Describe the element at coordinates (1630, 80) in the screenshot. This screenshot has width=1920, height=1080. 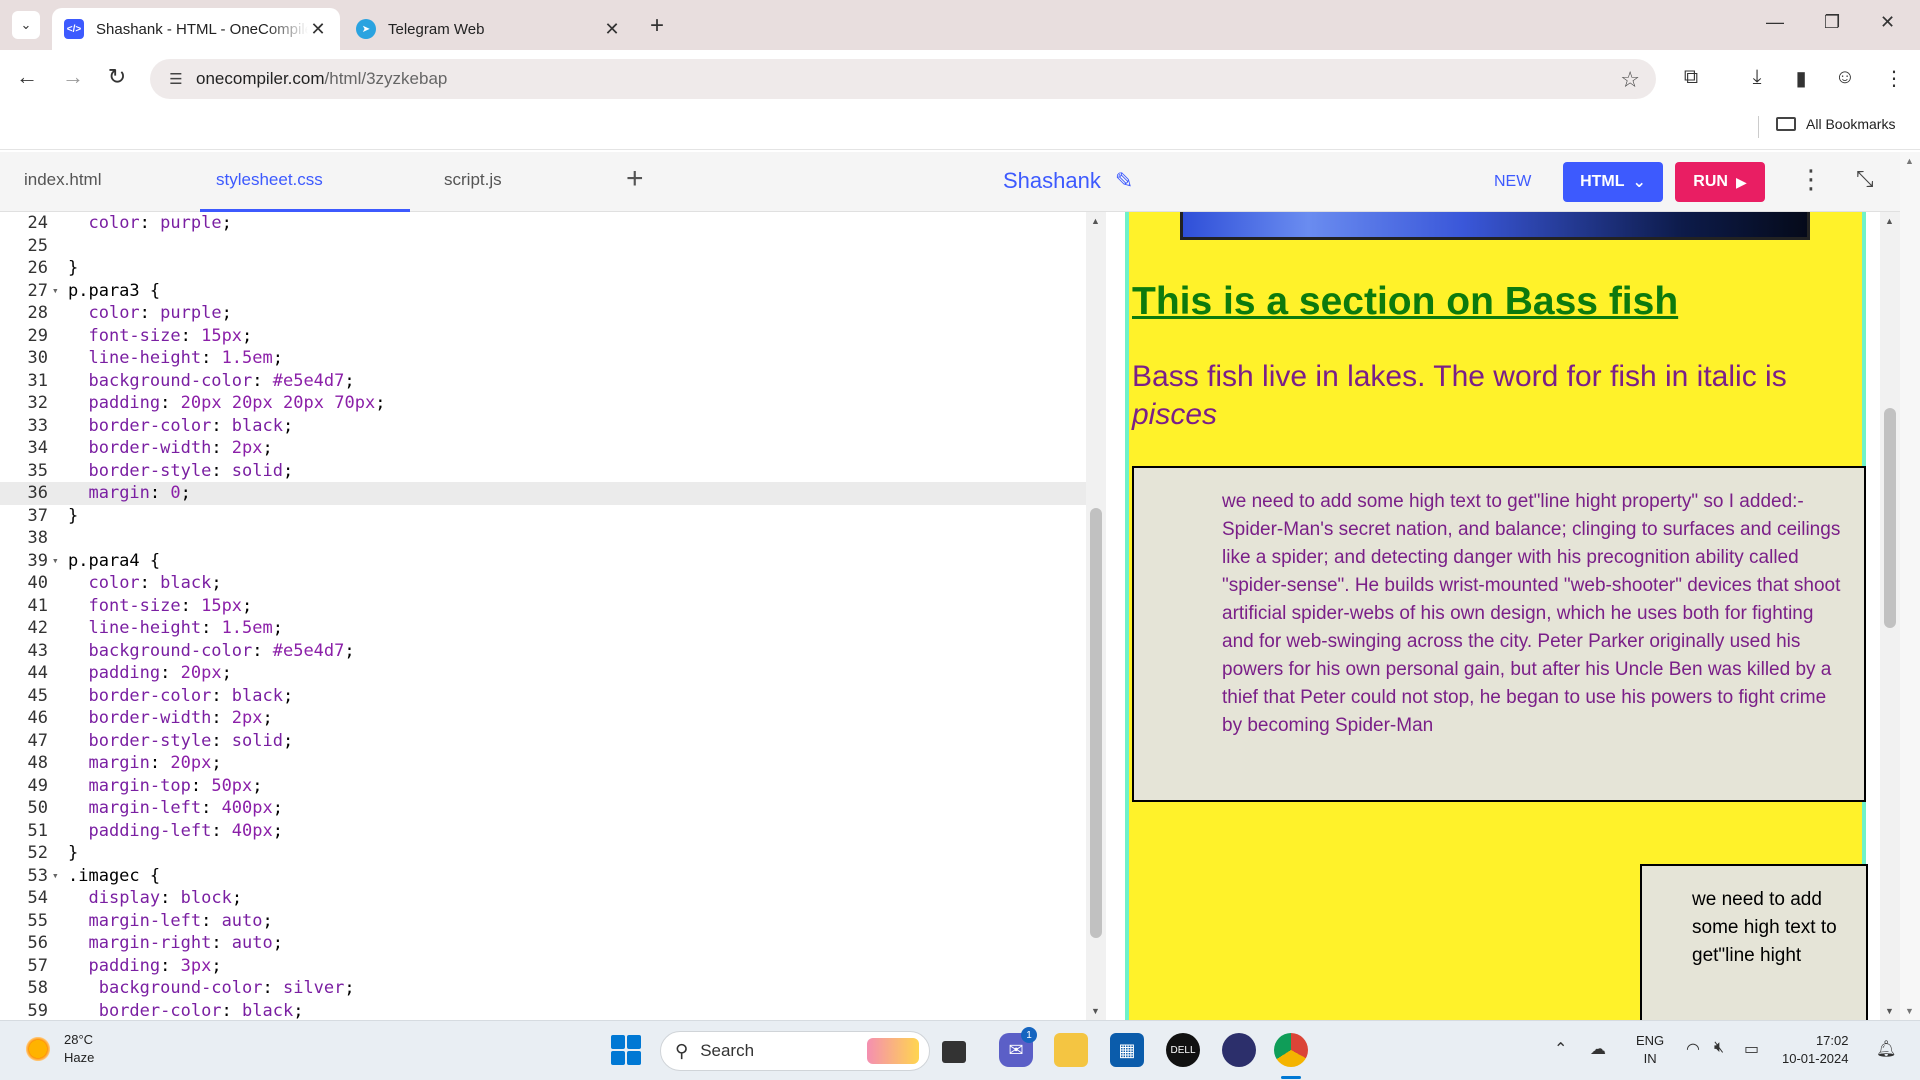
I see `bookmark-star-icon: ☆` at that location.